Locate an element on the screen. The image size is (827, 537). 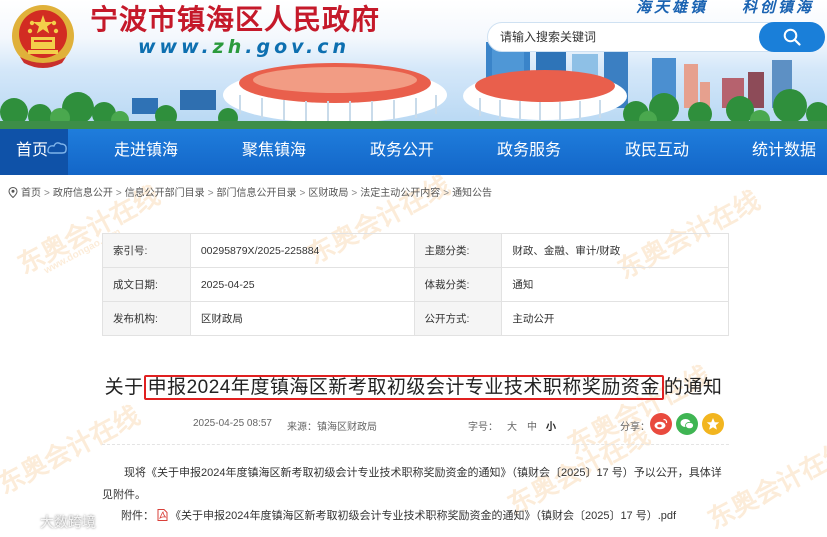
share-label: 分享： is located at coordinates (635, 427).